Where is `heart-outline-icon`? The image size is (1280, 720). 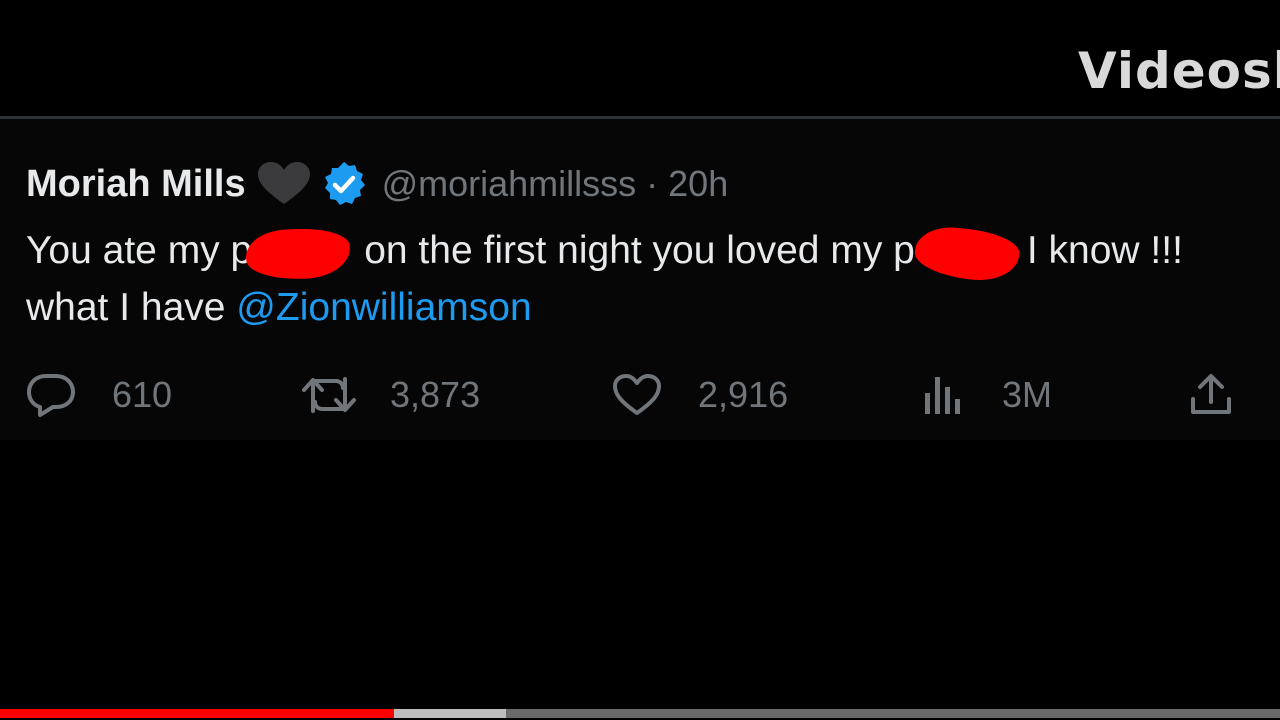
heart-outline-icon is located at coordinates (637, 394).